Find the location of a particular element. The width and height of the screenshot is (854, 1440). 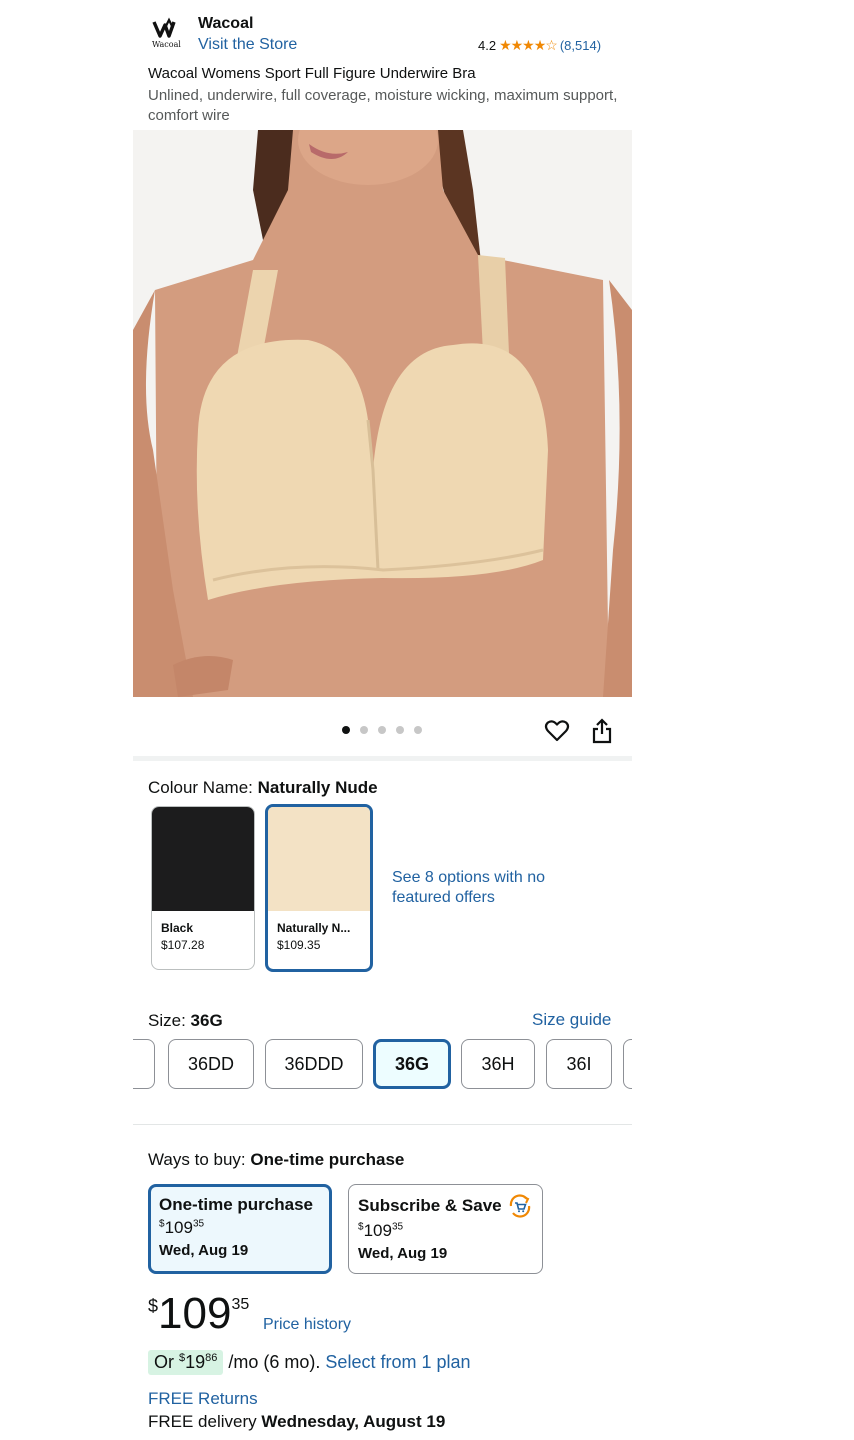

rating-summary: 4.2 ★★★★☆ (8,514) is located at coordinates (539, 45).